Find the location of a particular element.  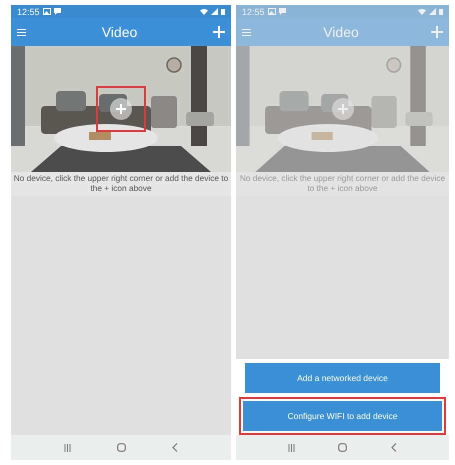

menu-icon is located at coordinates (21, 32).